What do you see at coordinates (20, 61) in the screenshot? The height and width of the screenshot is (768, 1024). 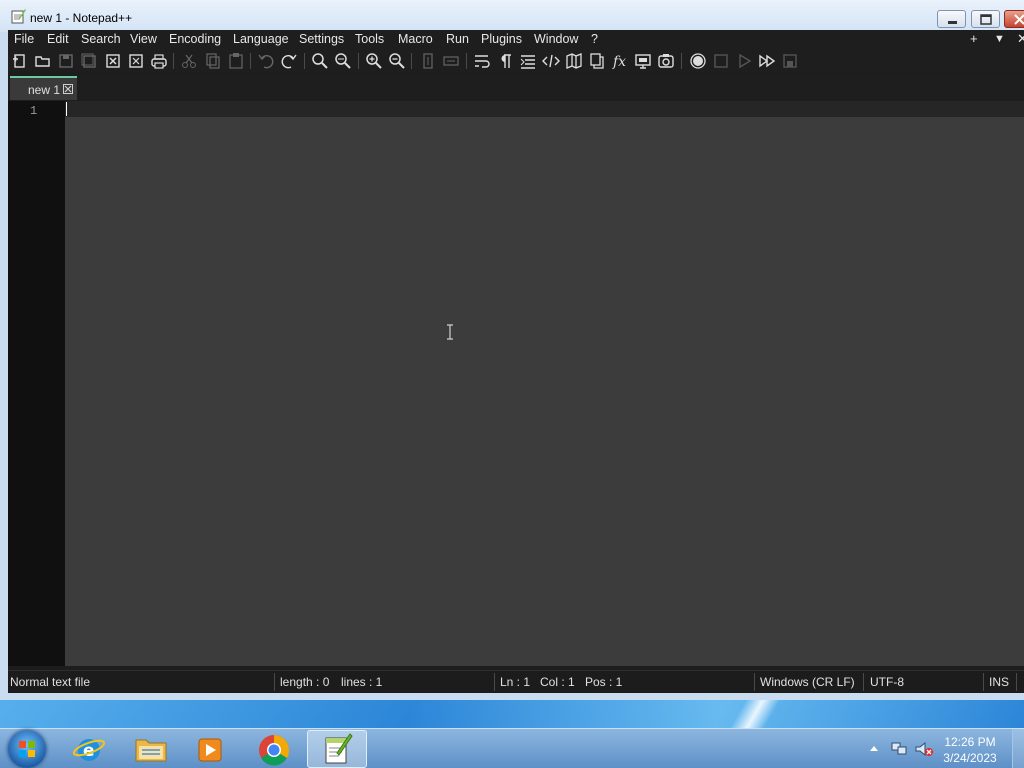 I see `new-file-icon` at bounding box center [20, 61].